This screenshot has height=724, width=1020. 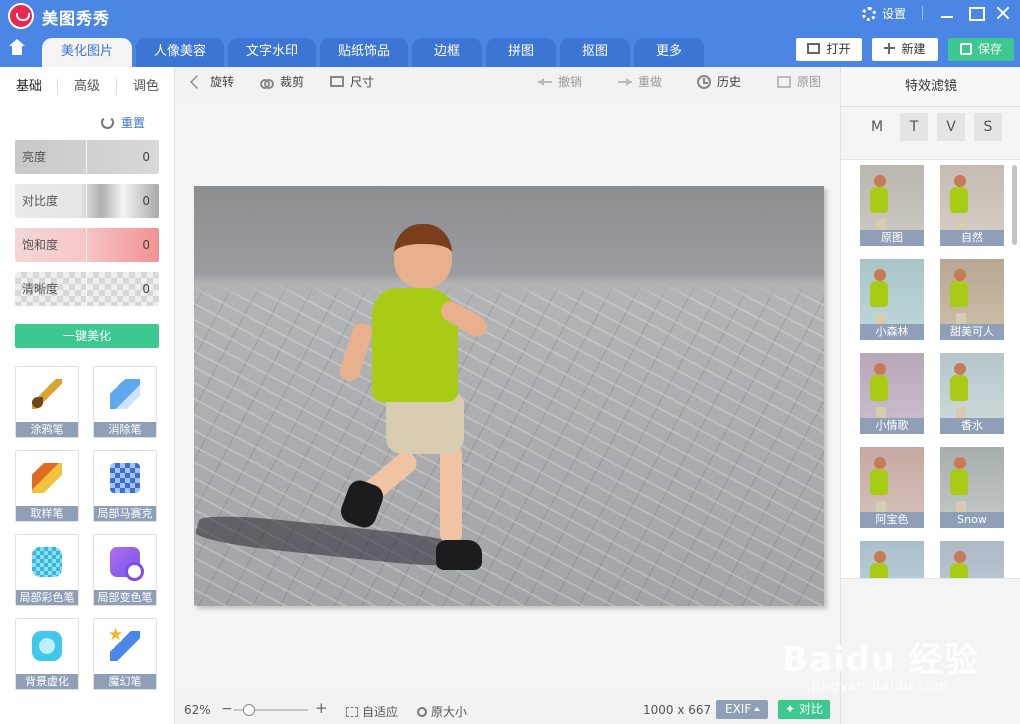 I want to click on header-divider, so click(x=922, y=13).